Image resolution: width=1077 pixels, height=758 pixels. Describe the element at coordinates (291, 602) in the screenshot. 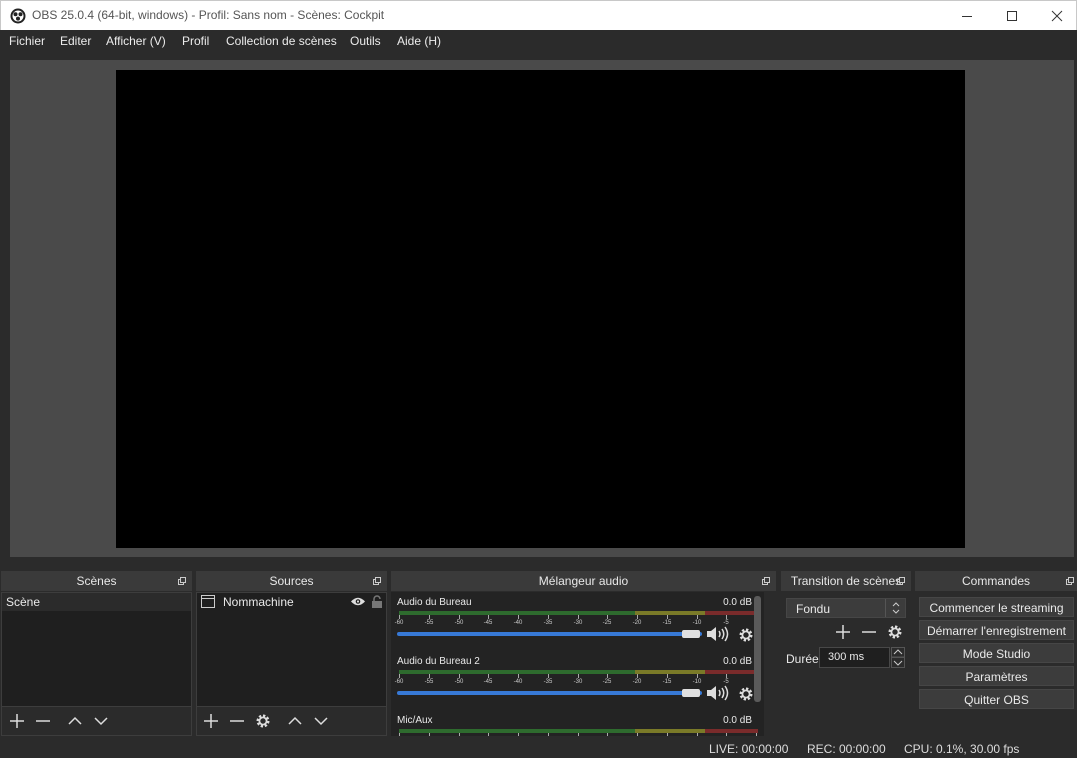

I see `source-item: Nommachine` at that location.